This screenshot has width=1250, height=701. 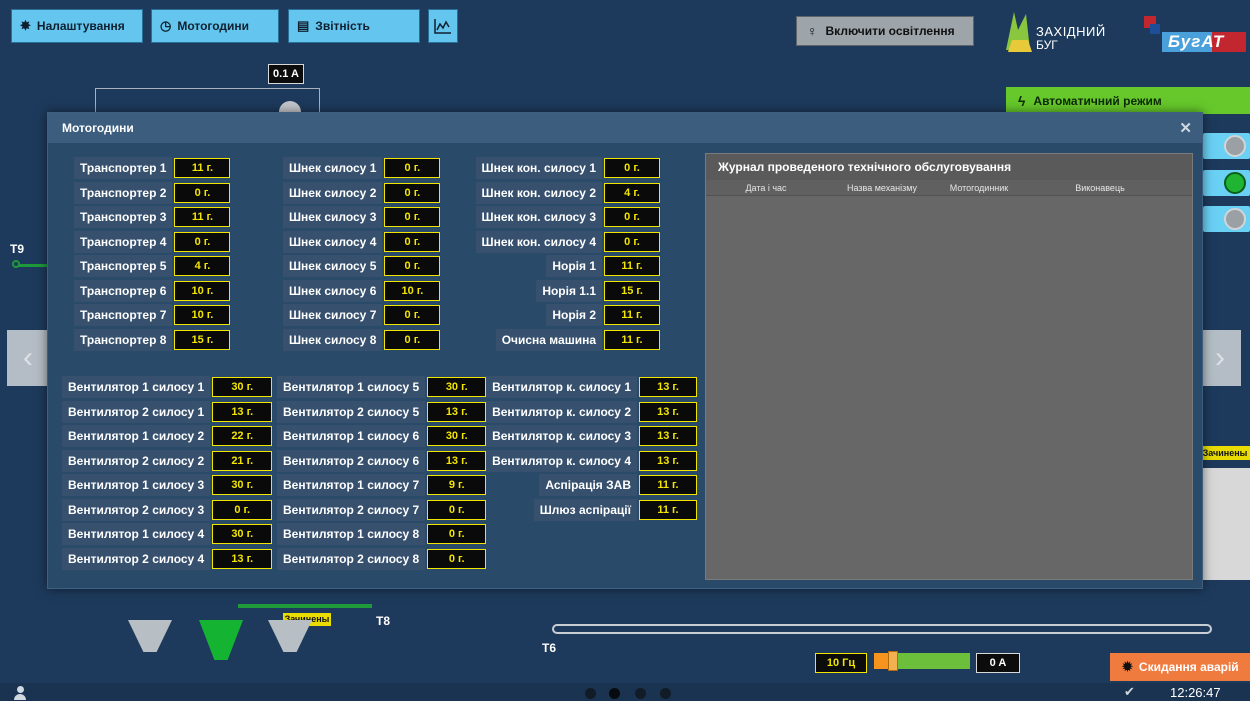 What do you see at coordinates (382, 387) in the screenshot?
I see `motor-hours-item: Вентилятор 1 силосу 5 30 г.` at bounding box center [382, 387].